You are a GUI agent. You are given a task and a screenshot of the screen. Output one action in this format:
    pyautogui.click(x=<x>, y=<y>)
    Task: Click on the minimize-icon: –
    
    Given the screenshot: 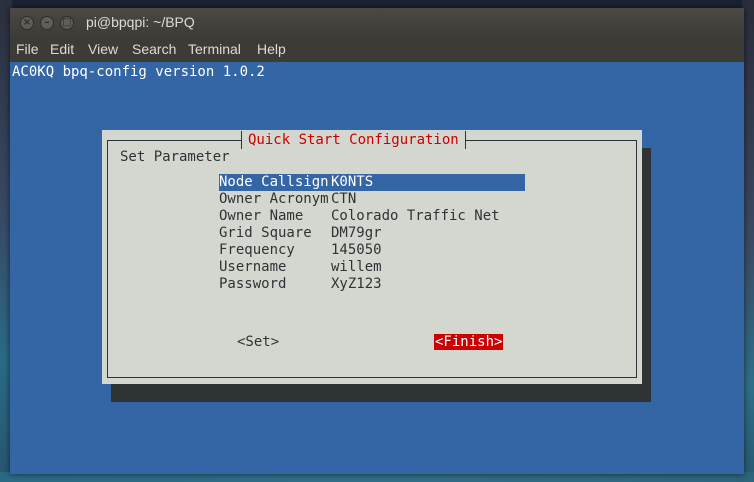 What is the action you would take?
    pyautogui.click(x=47, y=23)
    